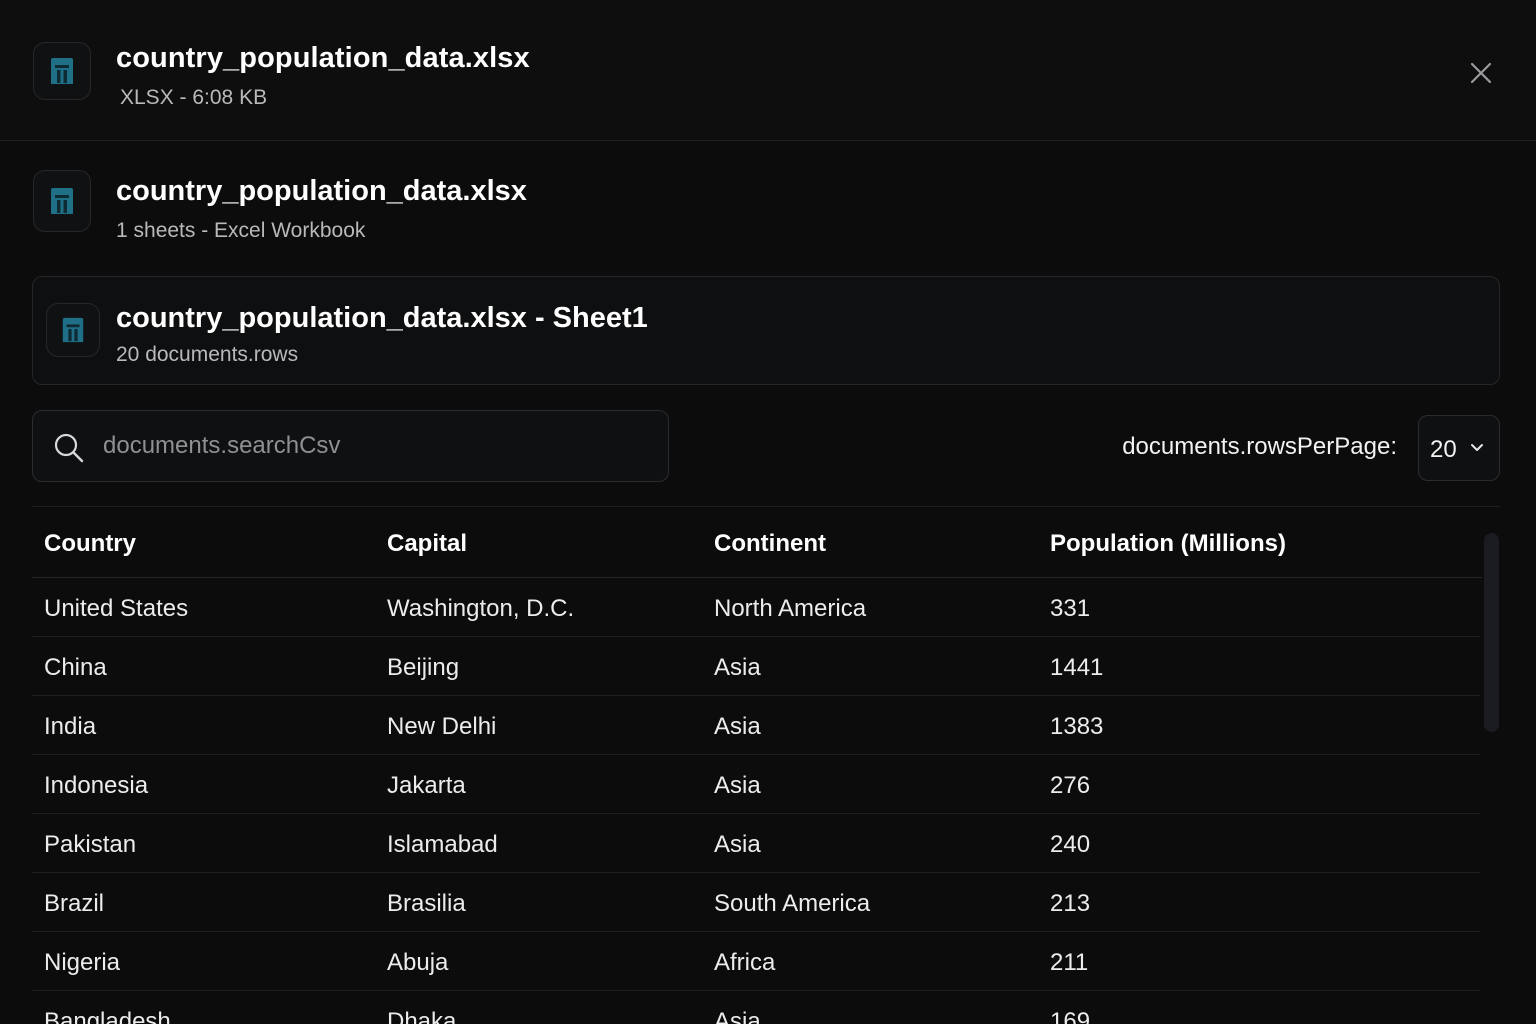 This screenshot has width=1536, height=1024. I want to click on cell-capital: Jakarta, so click(426, 785).